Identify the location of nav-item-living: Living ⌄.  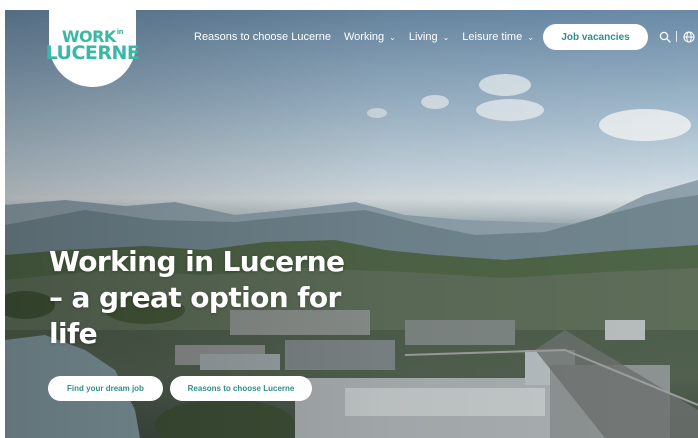
(429, 37).